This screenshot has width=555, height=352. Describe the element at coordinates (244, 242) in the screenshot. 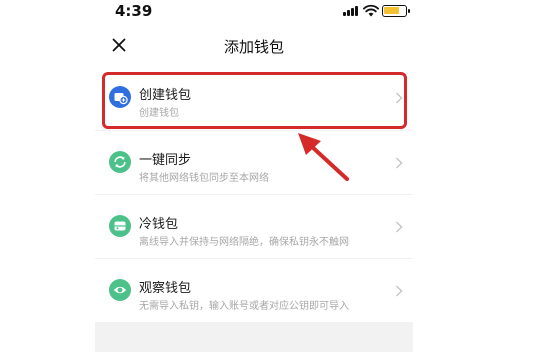

I see `option-description: 离线导入并保持与网络隔绝，确保私钥永不触网` at that location.